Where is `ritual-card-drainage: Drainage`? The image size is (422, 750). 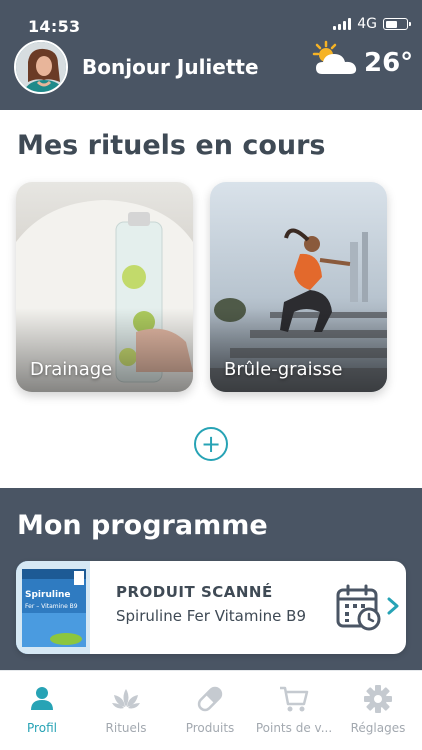 ritual-card-drainage: Drainage is located at coordinates (104, 287).